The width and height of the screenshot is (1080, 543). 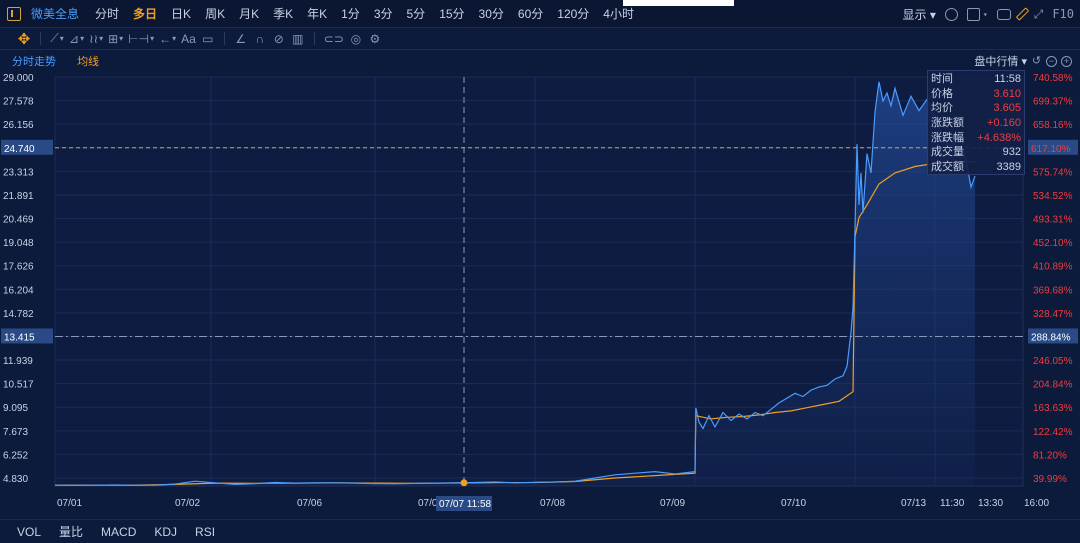 I want to click on tooltip-key: 涨跌幅, so click(x=947, y=137).